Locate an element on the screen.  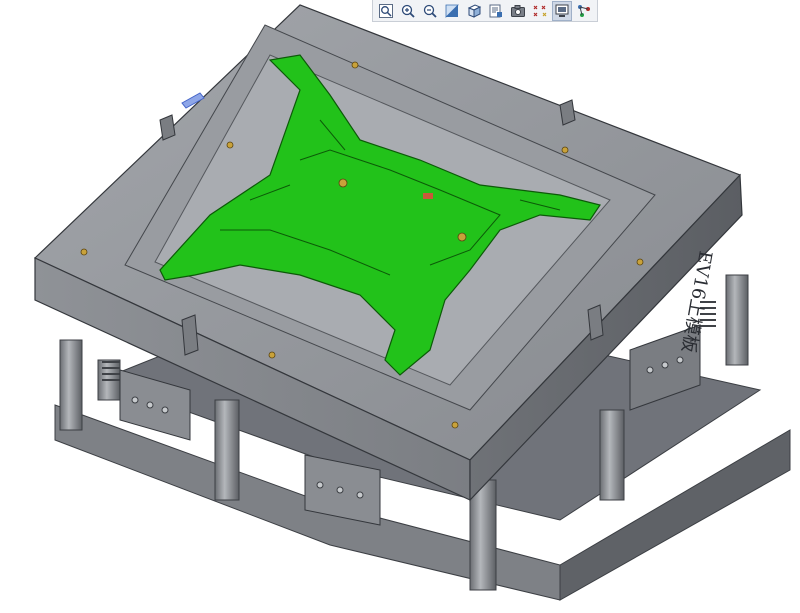
saved-views-icon is located at coordinates (496, 11).